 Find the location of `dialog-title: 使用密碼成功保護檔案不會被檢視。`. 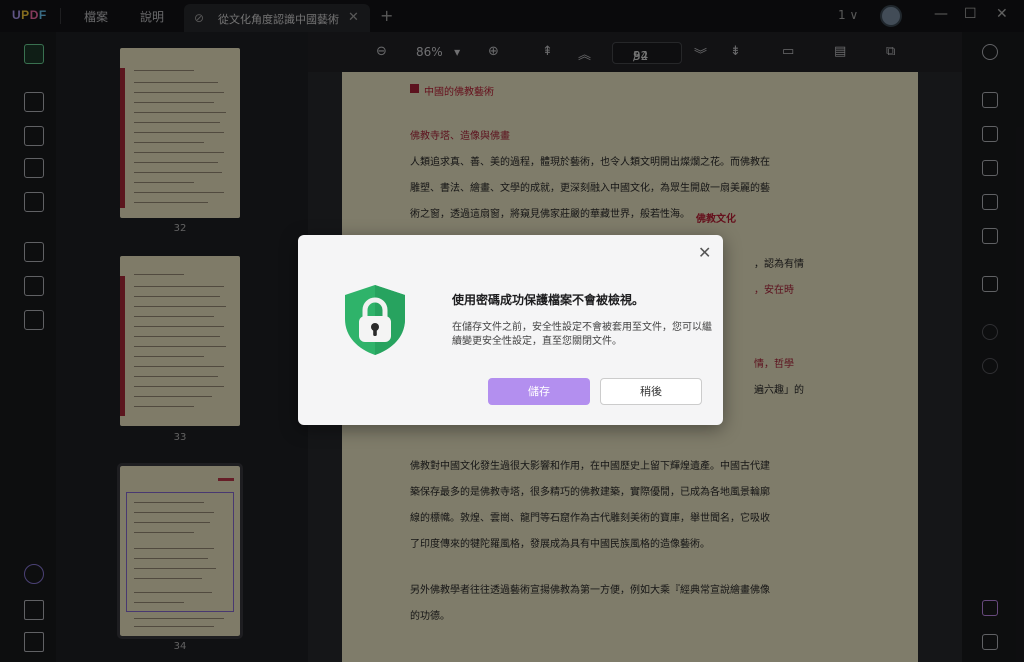

dialog-title: 使用密碼成功保護檔案不會被檢視。 is located at coordinates (548, 300).